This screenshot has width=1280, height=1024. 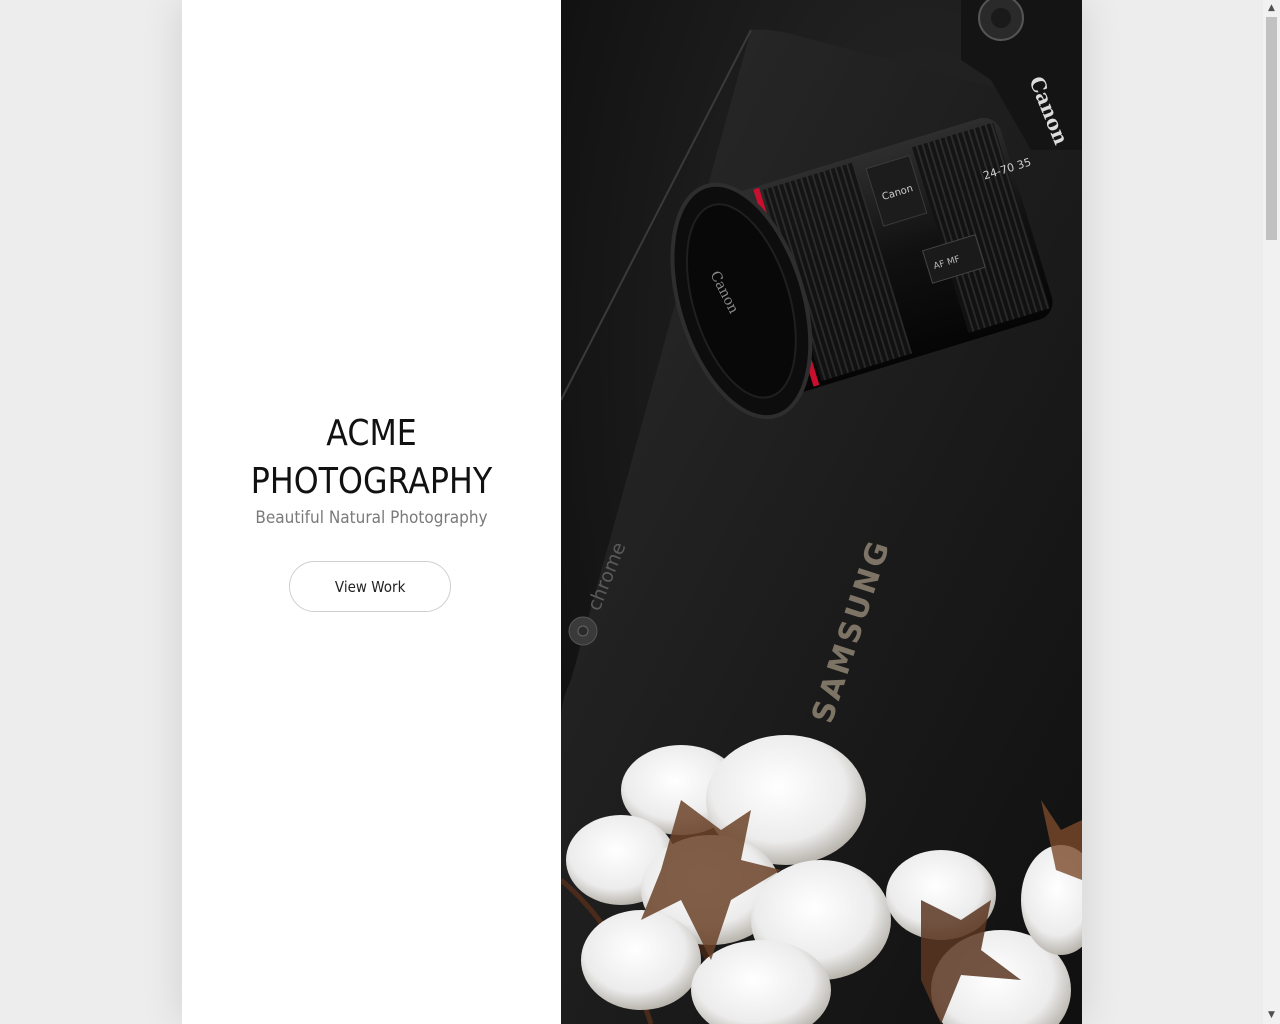 I want to click on site-title-line-1: ACME, so click(x=371, y=433).